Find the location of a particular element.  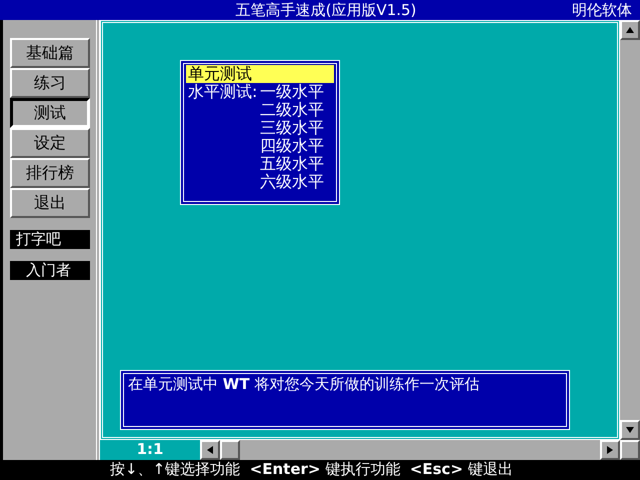

sidebar-button: 设定 is located at coordinates (50, 143).